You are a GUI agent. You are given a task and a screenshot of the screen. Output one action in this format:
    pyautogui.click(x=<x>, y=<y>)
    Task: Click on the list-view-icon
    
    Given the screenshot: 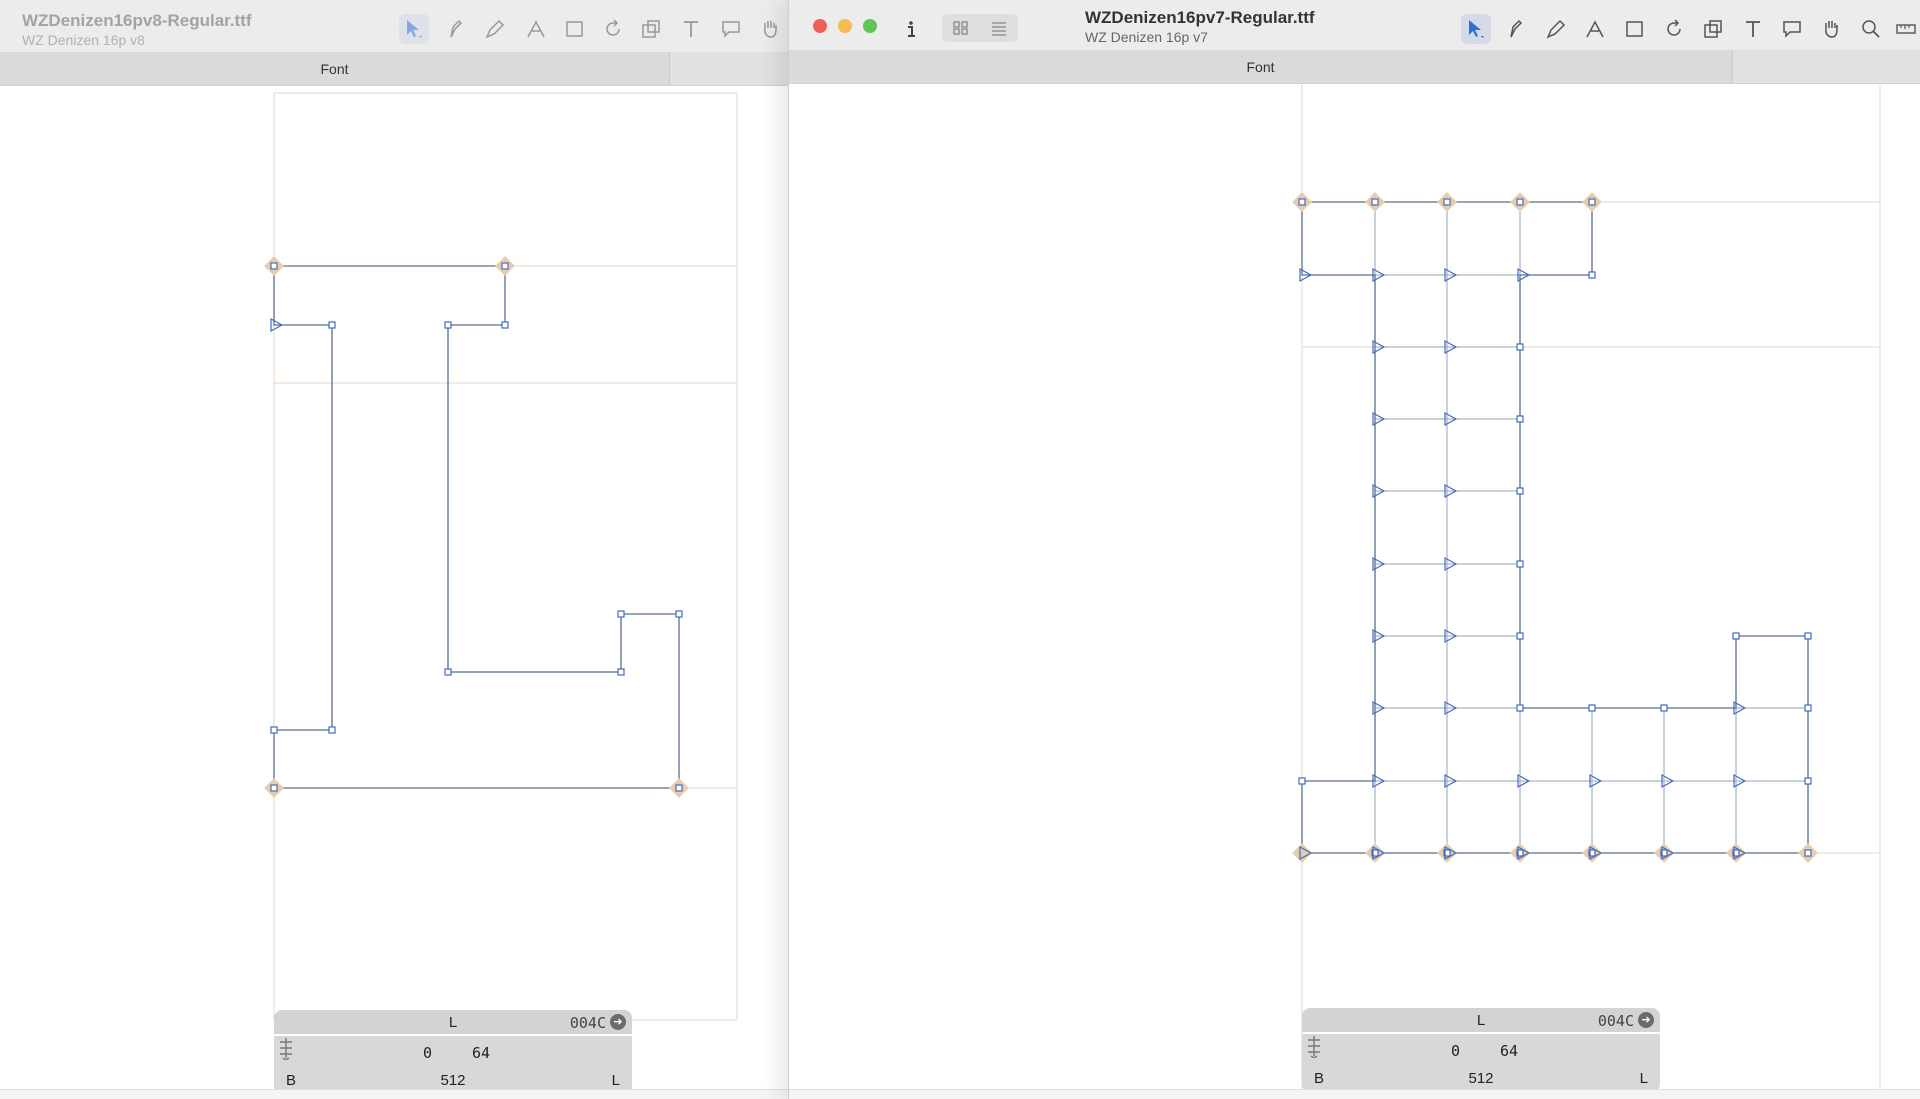 What is the action you would take?
    pyautogui.click(x=999, y=29)
    